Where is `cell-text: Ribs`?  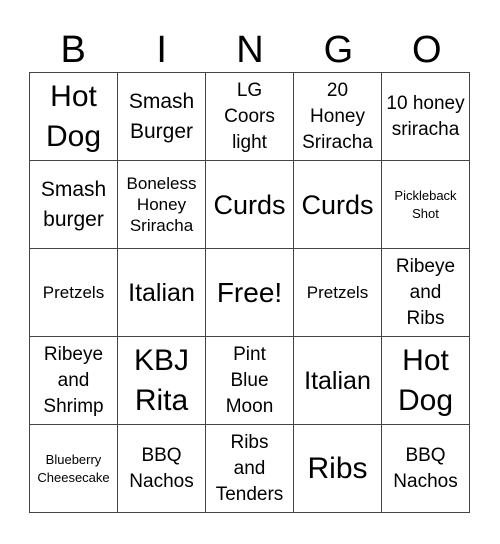
cell-text: Ribs is located at coordinates (337, 468).